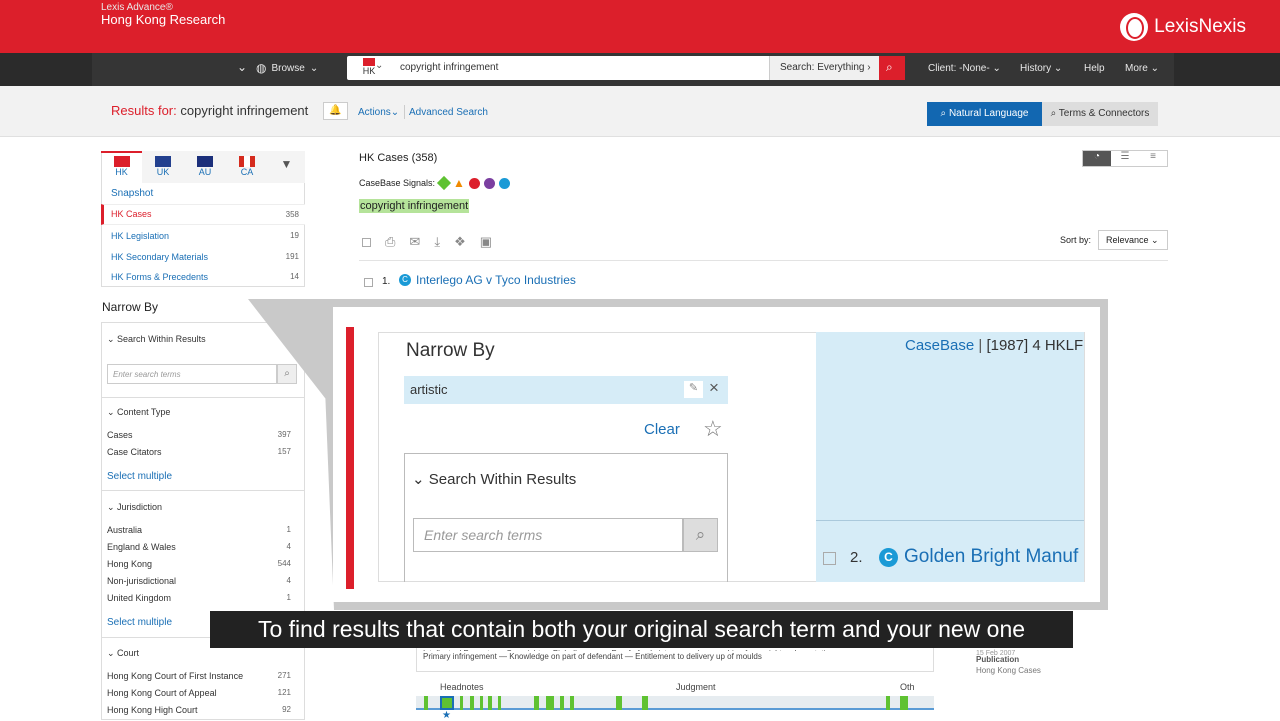 This screenshot has height=721, width=1280. Describe the element at coordinates (474, 183) in the screenshot. I see `negative-signal-icon` at that location.